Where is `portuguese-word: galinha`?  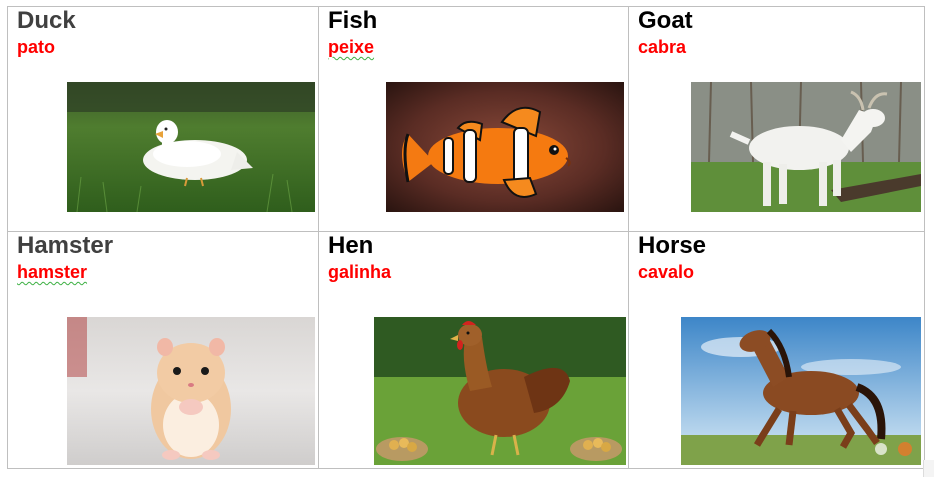
portuguese-word: galinha is located at coordinates (360, 272).